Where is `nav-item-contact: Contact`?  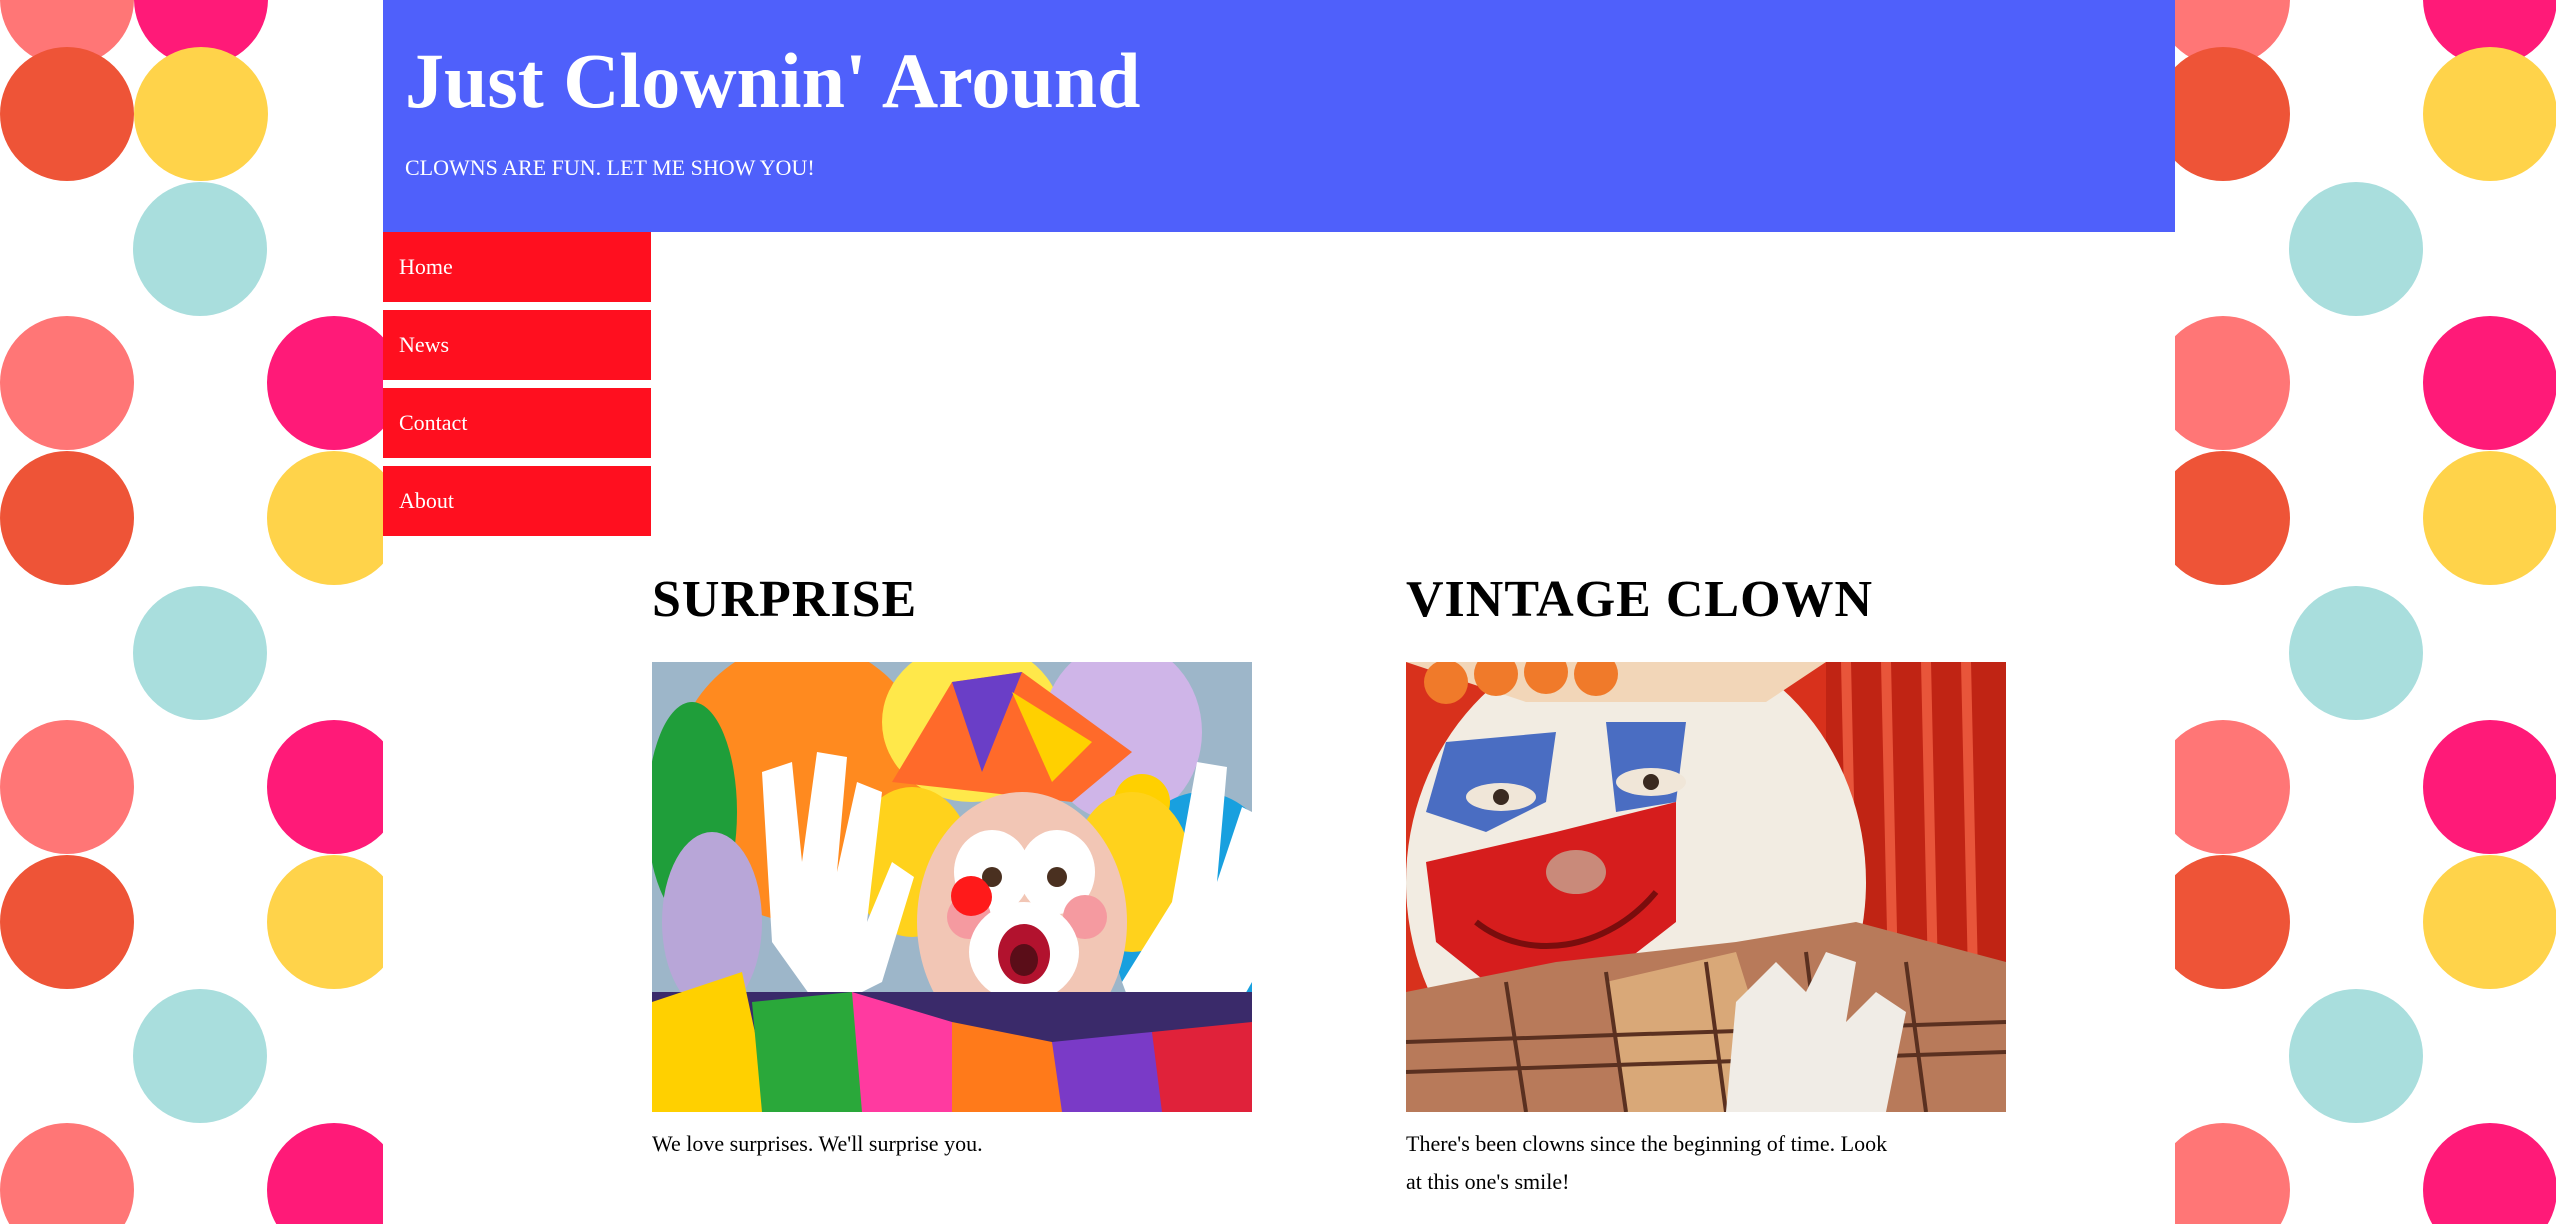 nav-item-contact: Contact is located at coordinates (517, 423).